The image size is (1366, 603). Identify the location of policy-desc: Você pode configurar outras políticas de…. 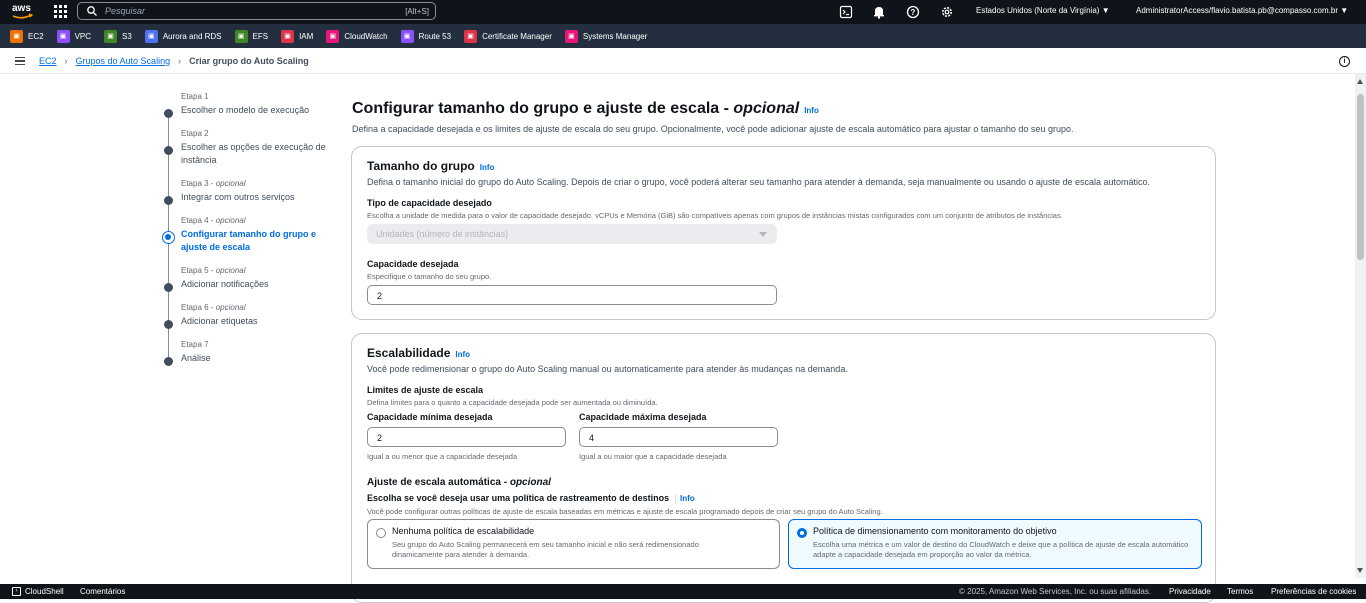
(625, 511).